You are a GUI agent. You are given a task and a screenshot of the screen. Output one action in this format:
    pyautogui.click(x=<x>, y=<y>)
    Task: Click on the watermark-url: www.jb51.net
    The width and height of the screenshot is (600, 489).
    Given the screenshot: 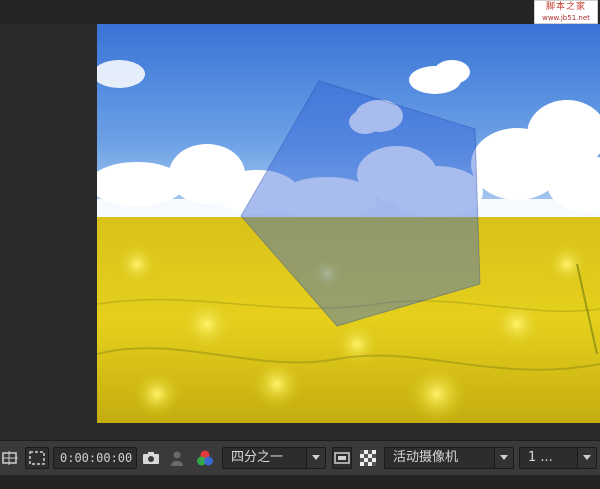 What is the action you would take?
    pyautogui.click(x=566, y=18)
    